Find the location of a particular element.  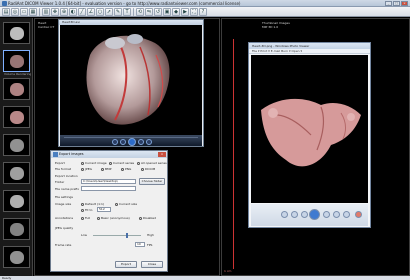

annotations-label: Annotations is located at coordinates (64, 218).